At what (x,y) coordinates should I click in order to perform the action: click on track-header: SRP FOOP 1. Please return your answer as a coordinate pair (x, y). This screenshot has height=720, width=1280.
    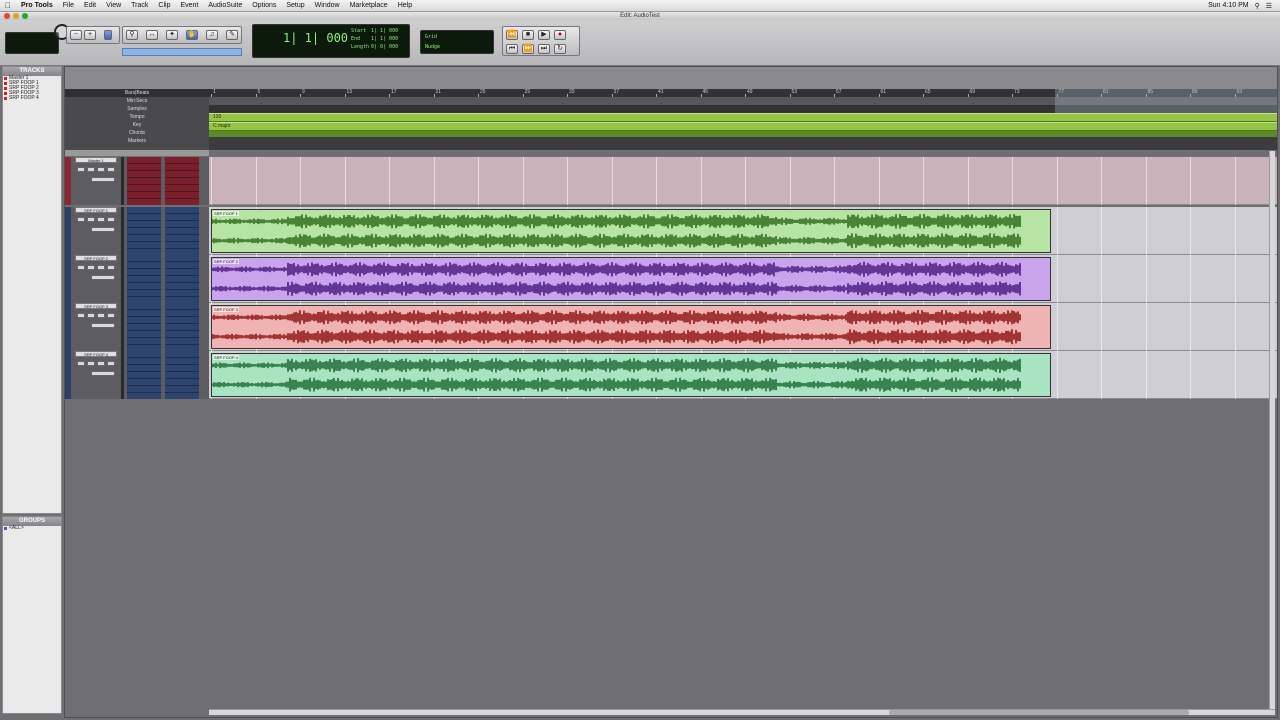
    Looking at the image, I should click on (137, 231).